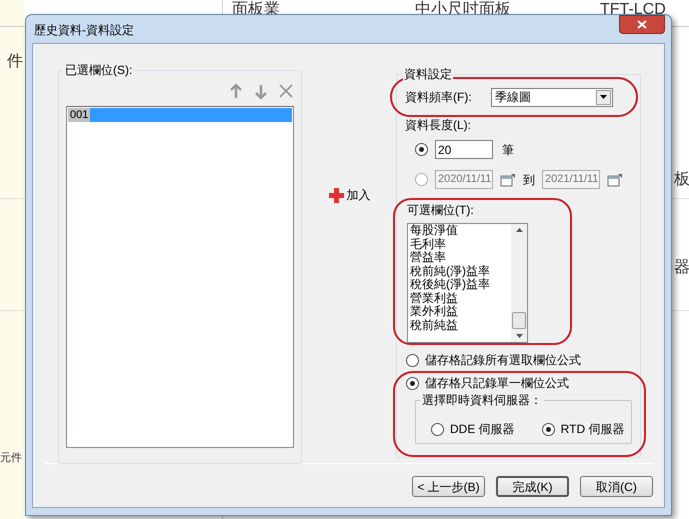  Describe the element at coordinates (460, 298) in the screenshot. I see `list-item: 營業利益` at that location.